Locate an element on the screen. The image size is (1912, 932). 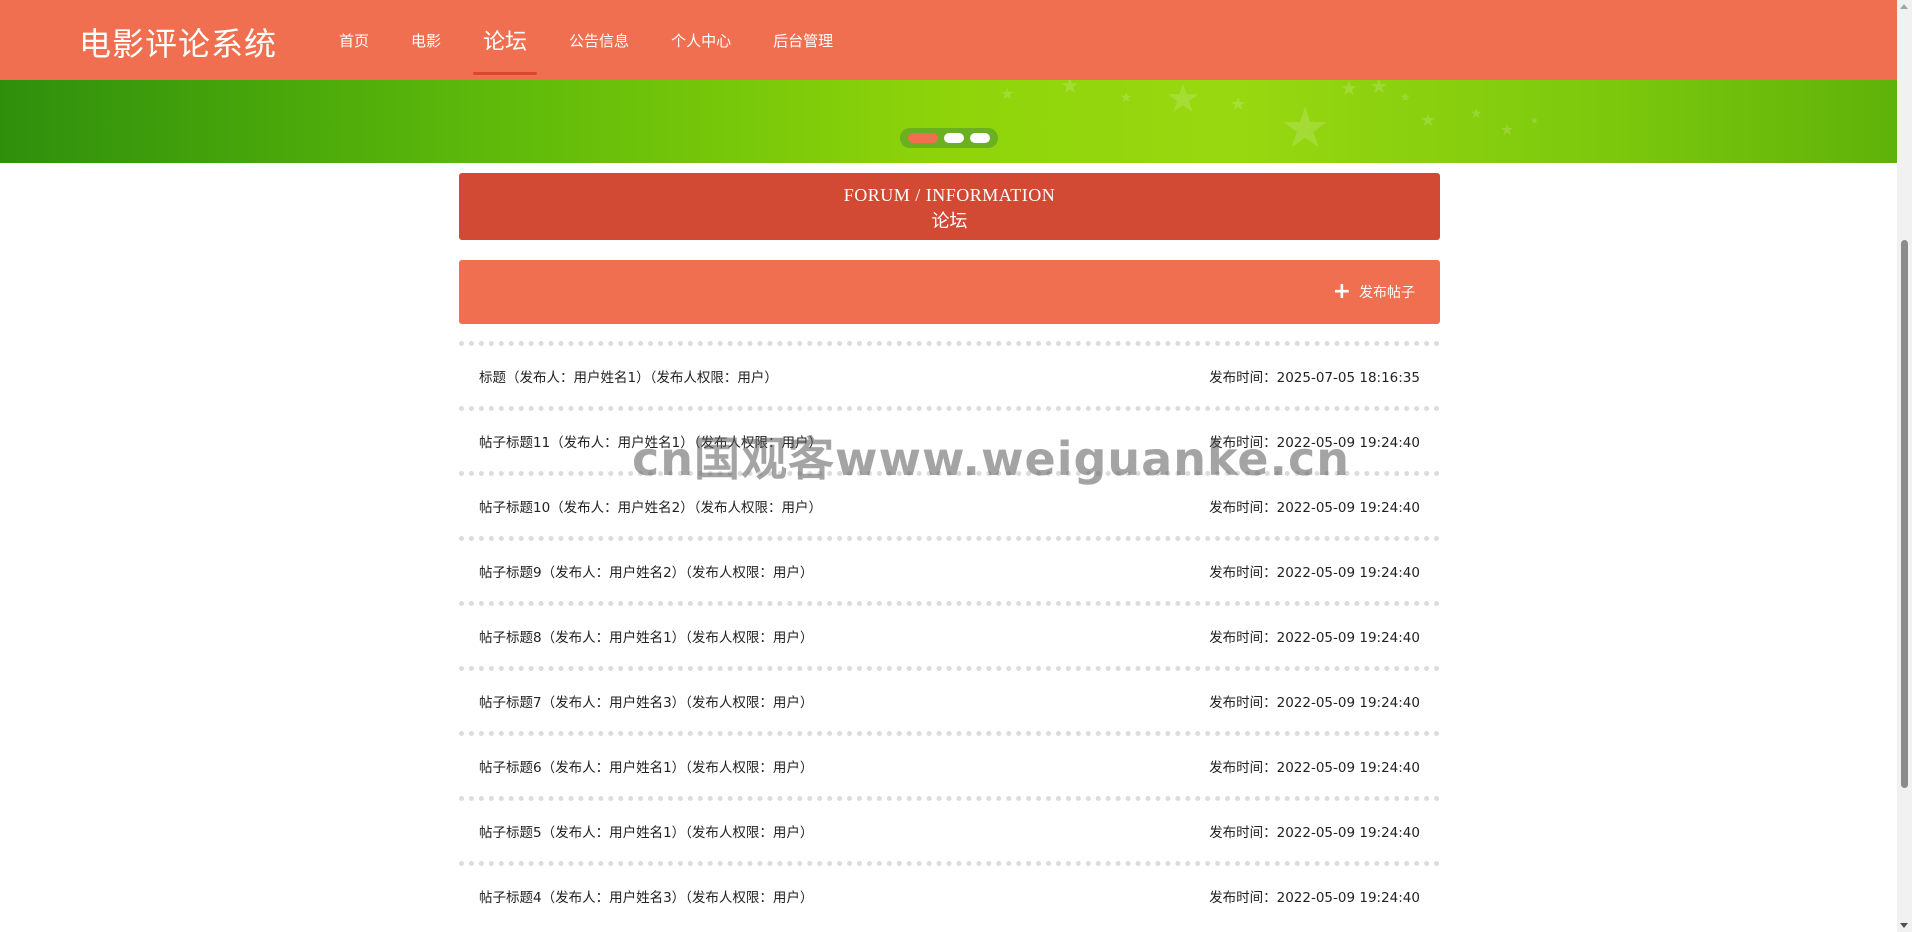
nav-item-movies: 电影 is located at coordinates (426, 40).